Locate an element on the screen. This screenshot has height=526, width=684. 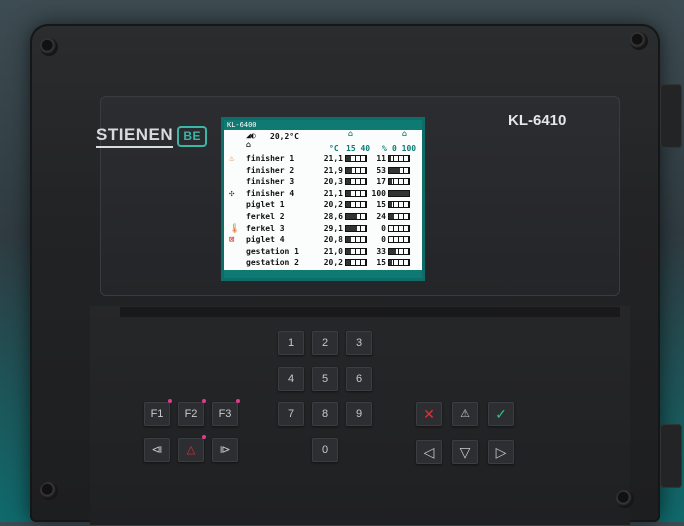
screw-bottom-left is located at coordinates (49, 491).